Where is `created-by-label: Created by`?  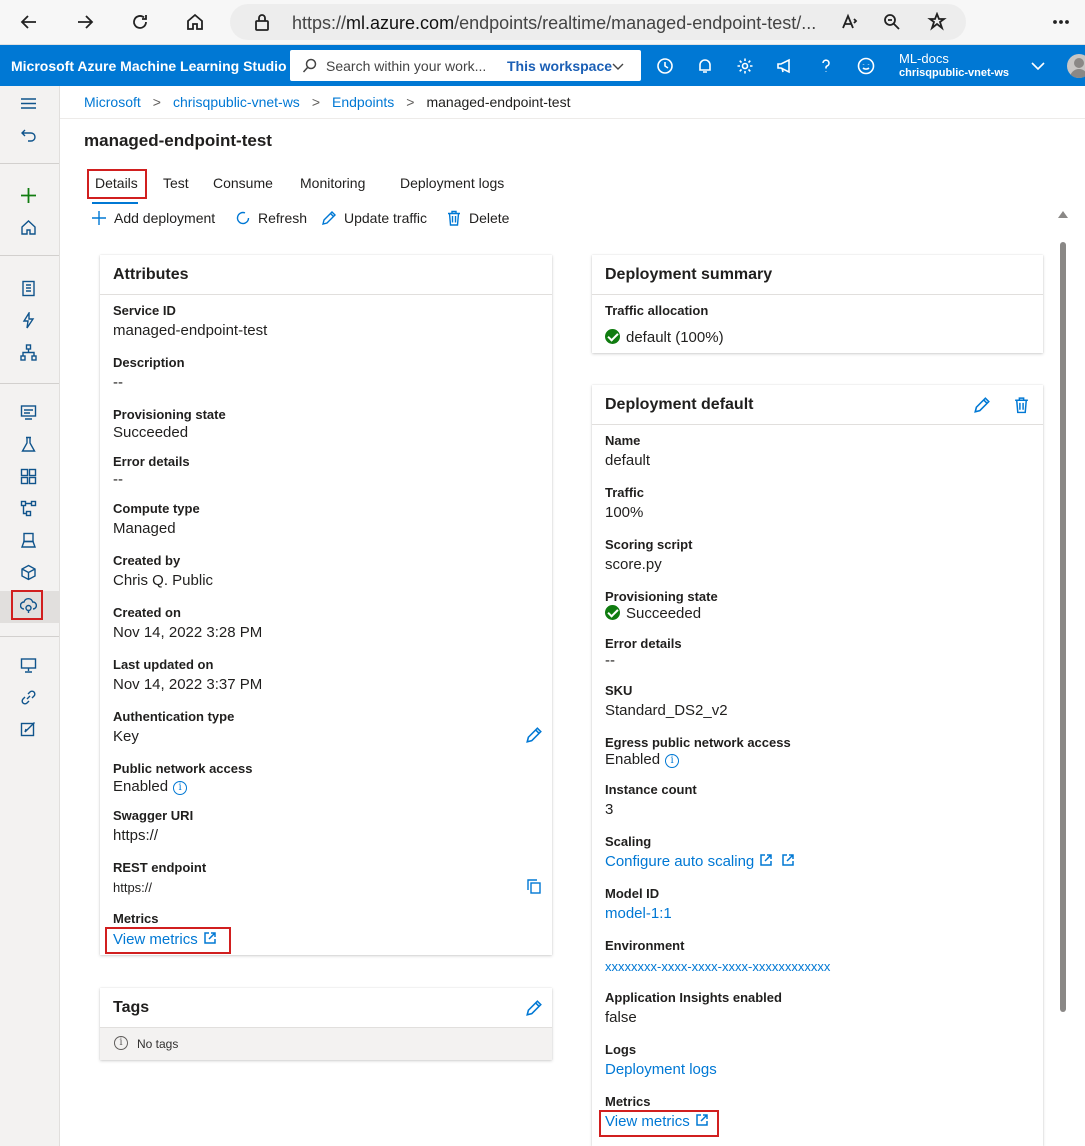 created-by-label: Created by is located at coordinates (147, 560).